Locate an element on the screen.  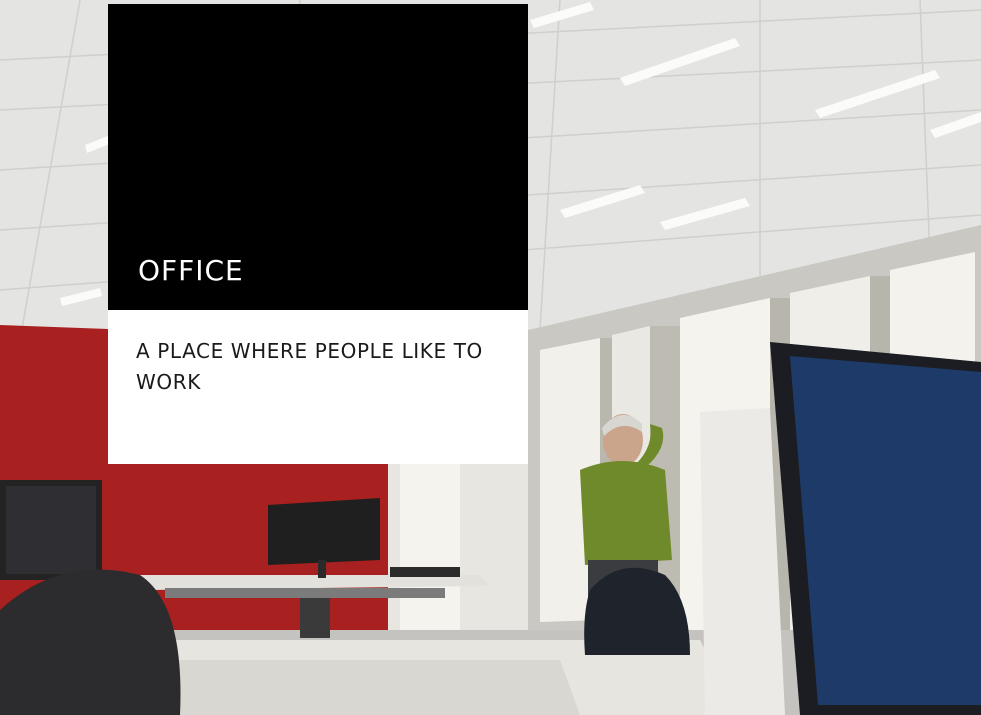
subtitle-panel: A PLACE WHERE PEOPLE LIKE TO WORK is located at coordinates (318, 387).